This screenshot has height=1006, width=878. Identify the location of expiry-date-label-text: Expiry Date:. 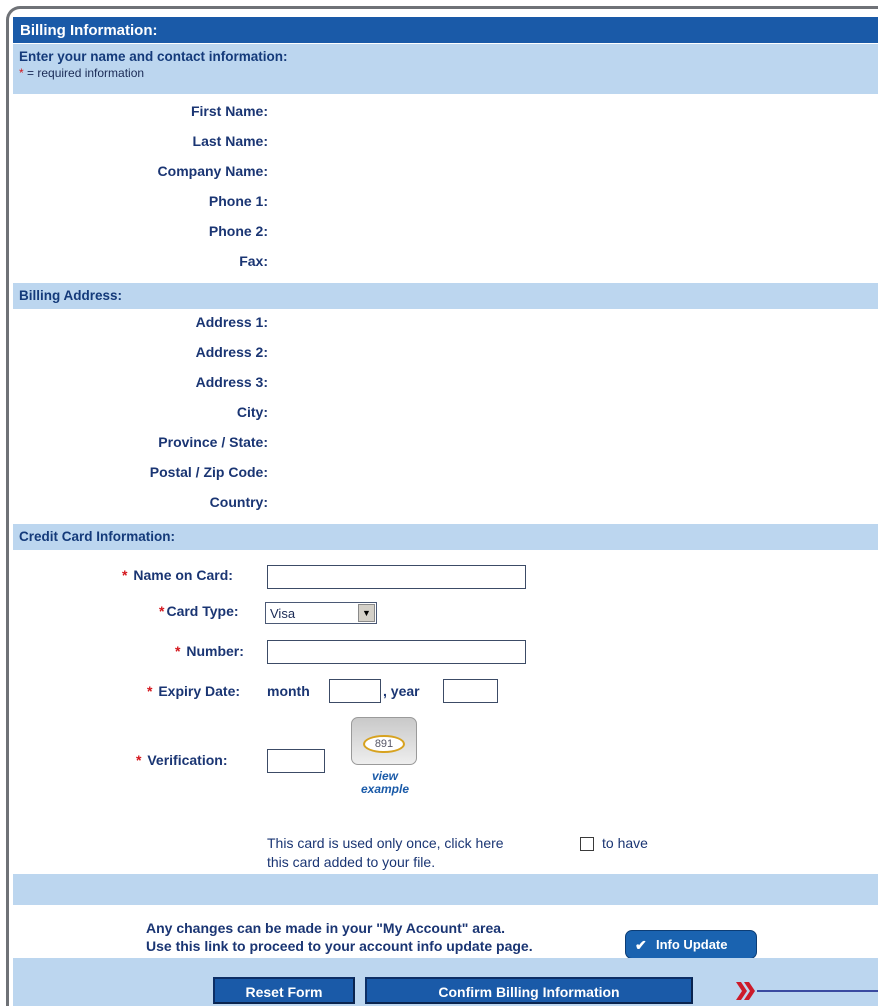
(199, 691).